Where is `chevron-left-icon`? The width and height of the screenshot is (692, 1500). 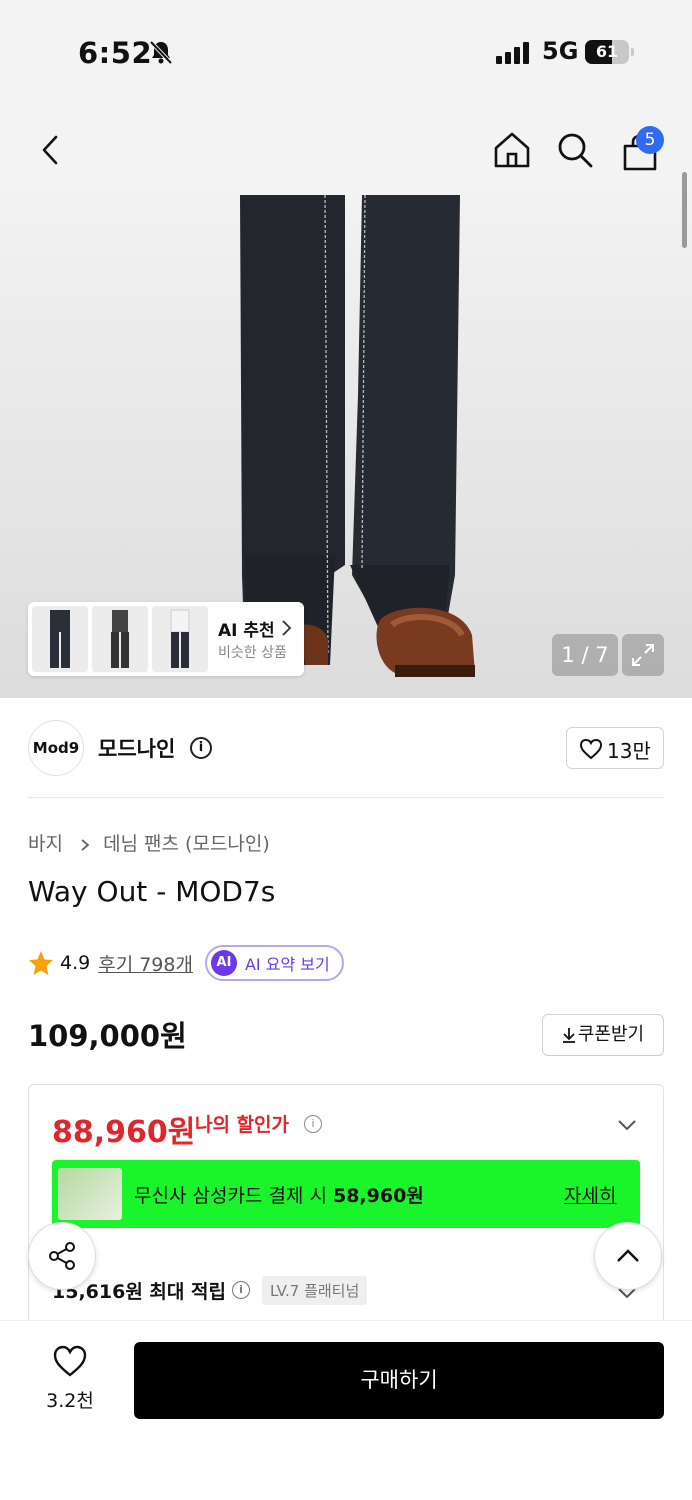 chevron-left-icon is located at coordinates (50, 150).